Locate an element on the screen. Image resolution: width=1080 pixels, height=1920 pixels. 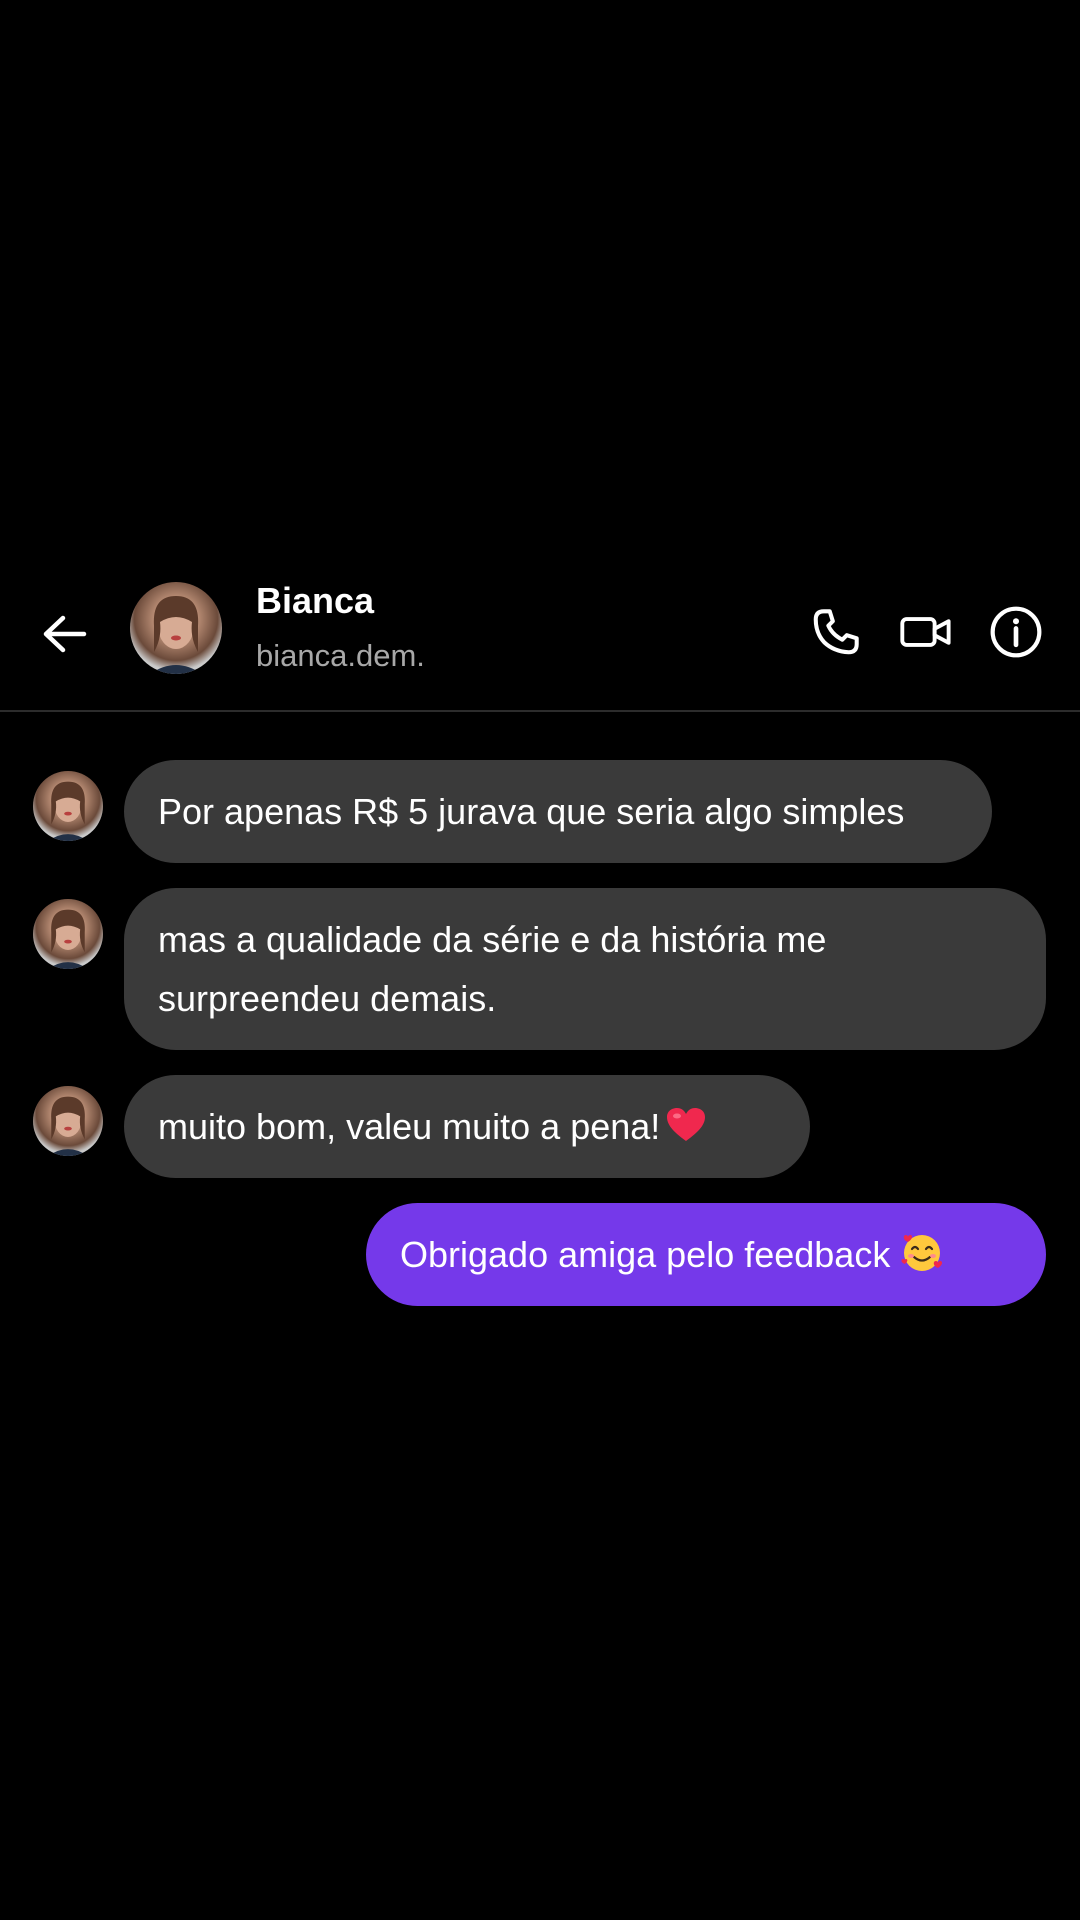
video-camera-icon is located at coordinates (925, 632).